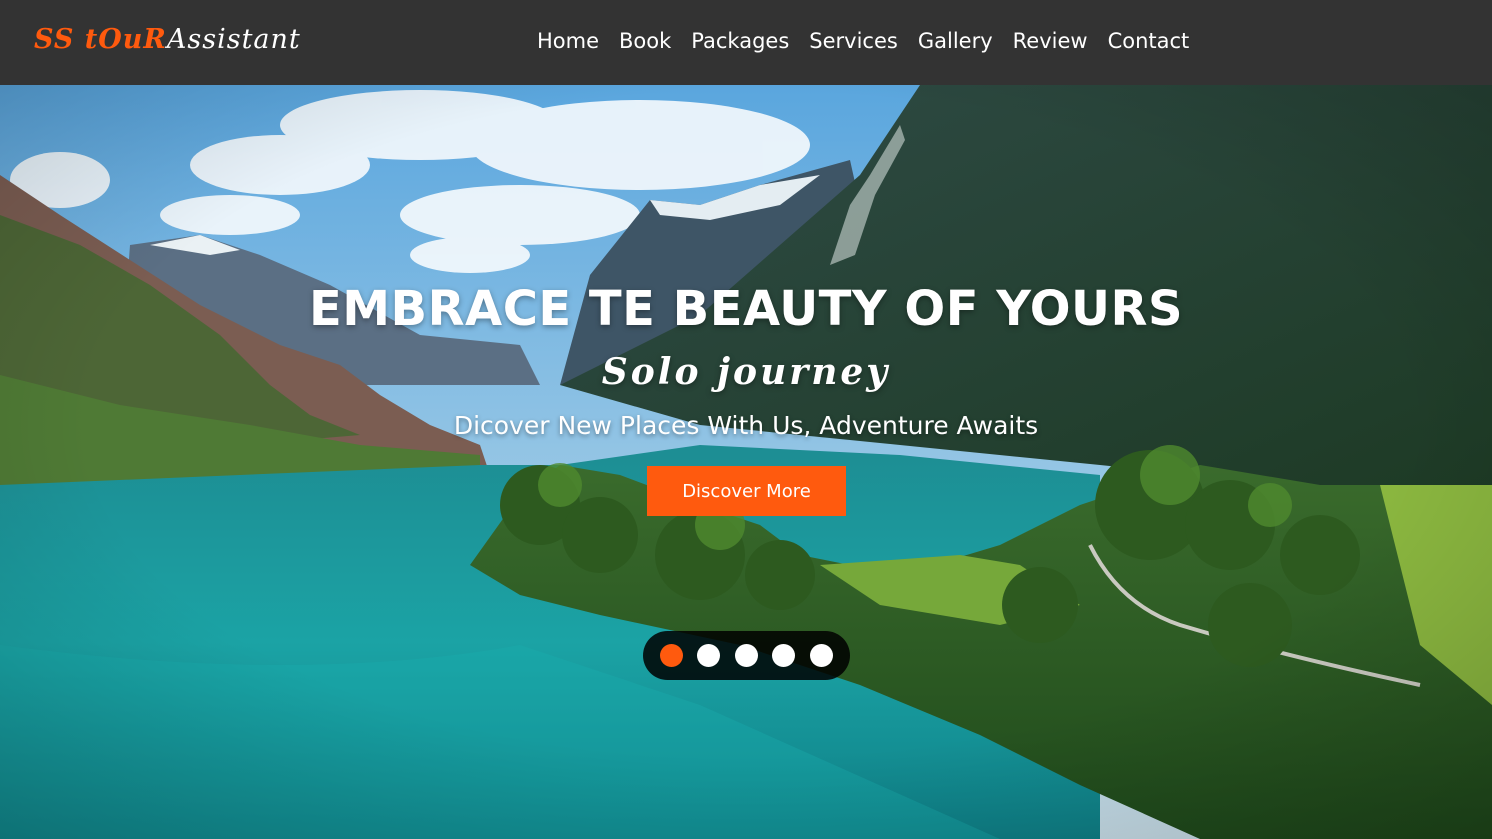 The height and width of the screenshot is (839, 1492). Describe the element at coordinates (645, 41) in the screenshot. I see `nav-book-link: Book` at that location.